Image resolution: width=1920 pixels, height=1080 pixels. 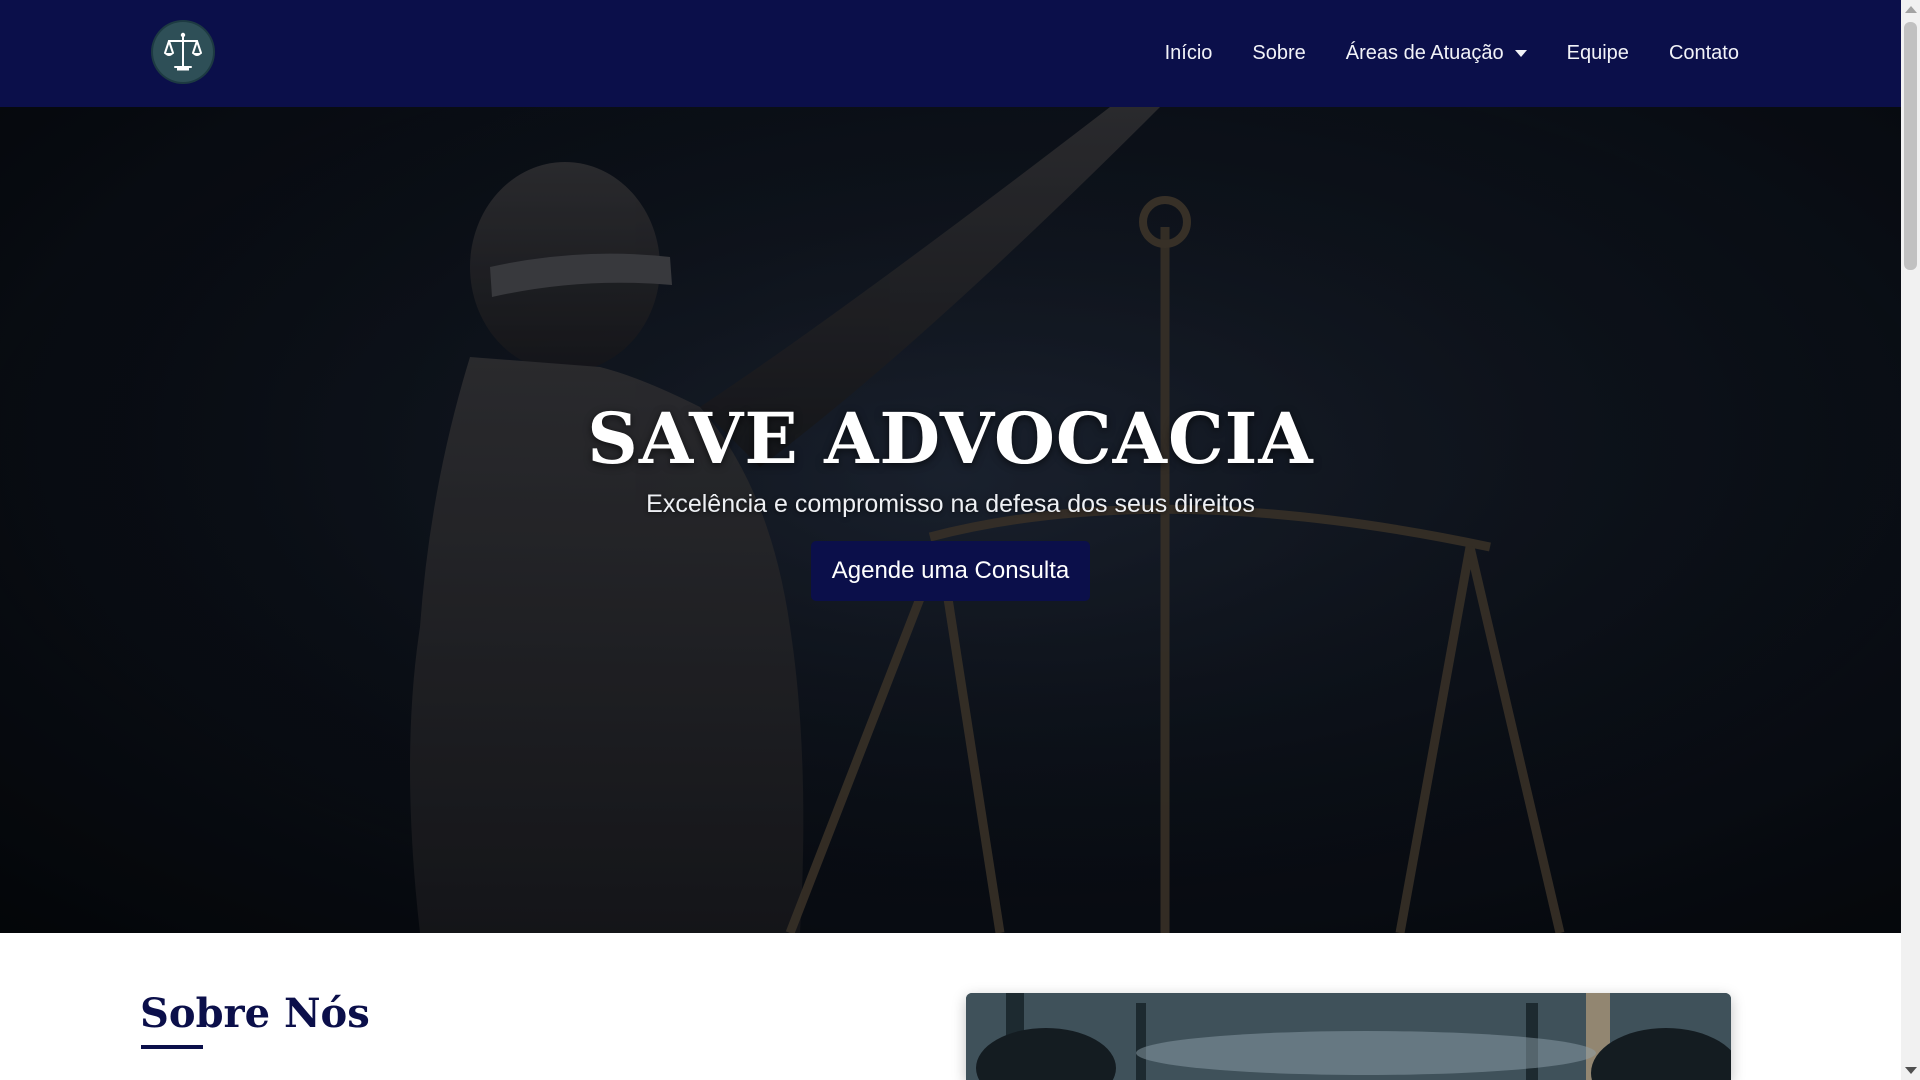 What do you see at coordinates (950, 571) in the screenshot?
I see `schedule-consultation-button: Agende uma Consulta` at bounding box center [950, 571].